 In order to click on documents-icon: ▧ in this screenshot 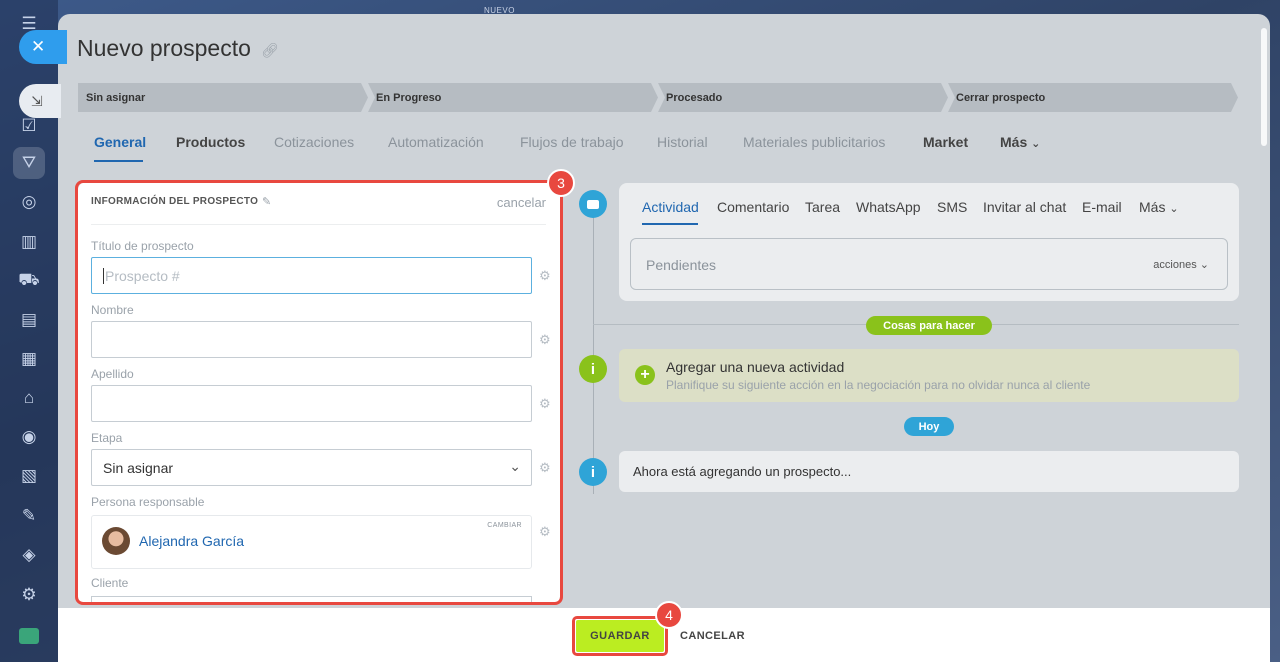, I will do `click(29, 476)`.